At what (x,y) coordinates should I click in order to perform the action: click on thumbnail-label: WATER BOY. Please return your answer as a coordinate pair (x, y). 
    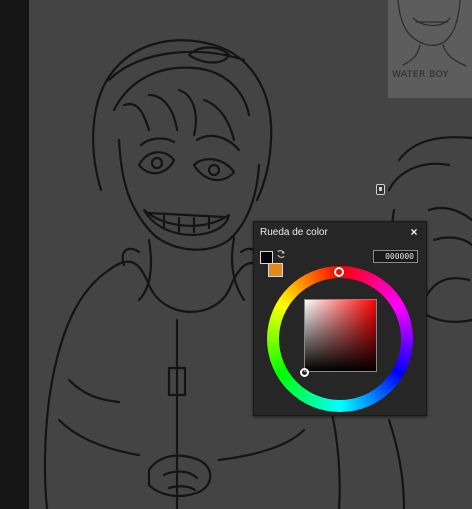
    Looking at the image, I should click on (420, 75).